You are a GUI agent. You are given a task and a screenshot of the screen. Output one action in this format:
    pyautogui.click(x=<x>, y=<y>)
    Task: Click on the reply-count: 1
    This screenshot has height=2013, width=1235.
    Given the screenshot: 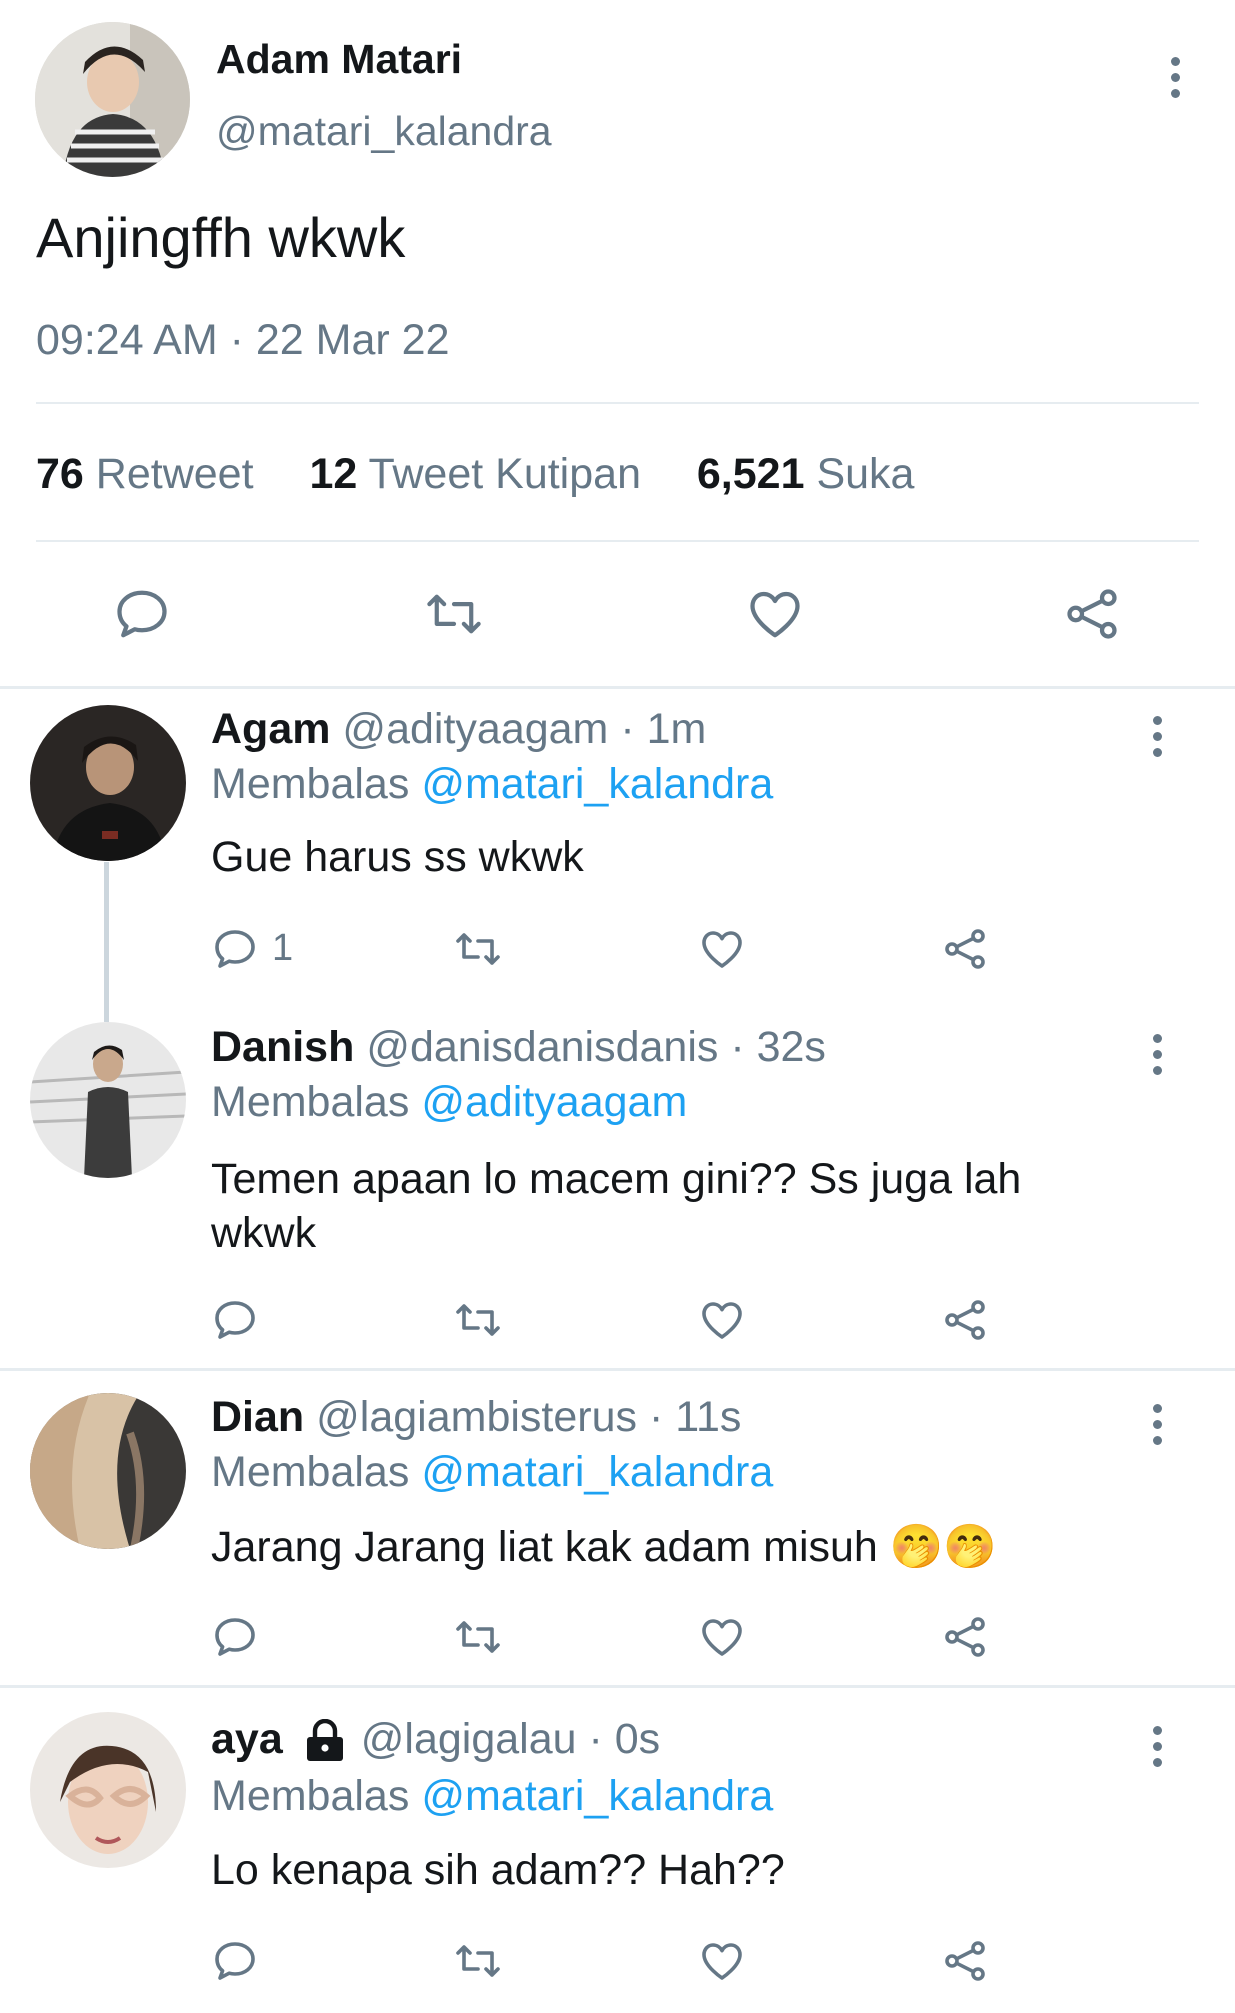 What is the action you would take?
    pyautogui.click(x=283, y=948)
    